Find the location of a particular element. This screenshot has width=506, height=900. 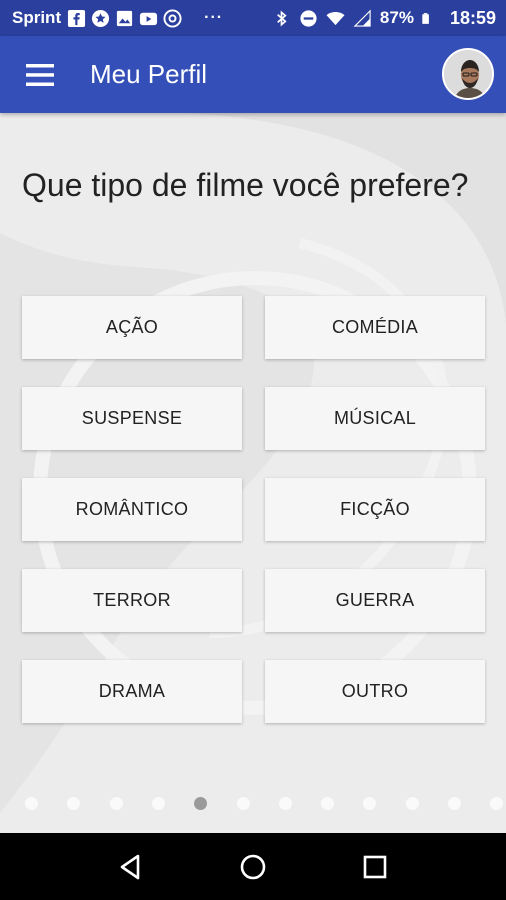

avatar is located at coordinates (468, 74).